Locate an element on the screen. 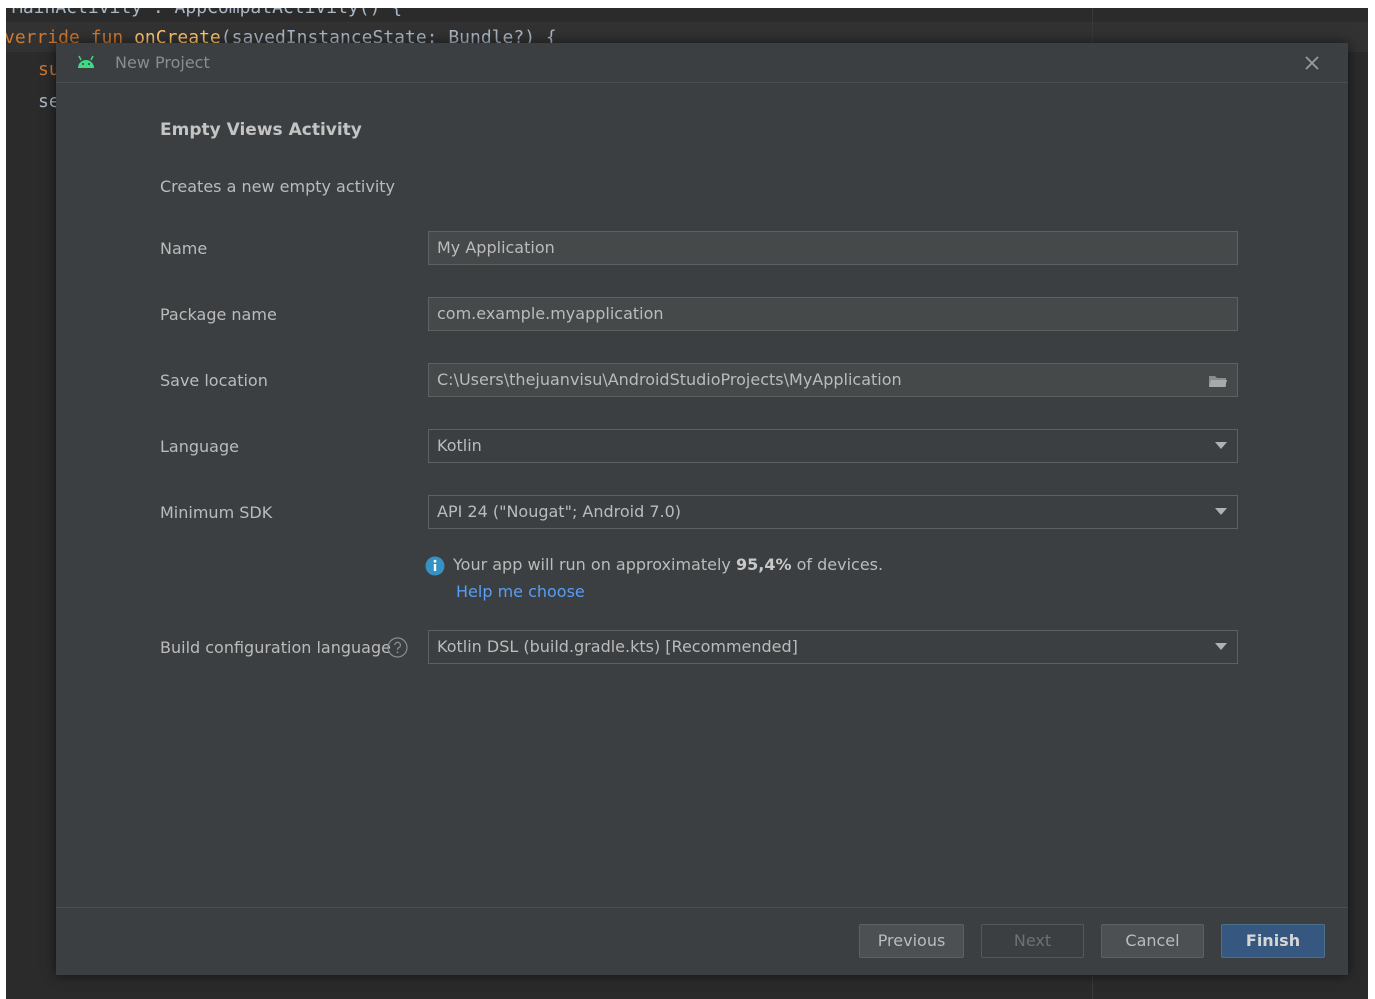 Image resolution: width=1375 pixels, height=999 pixels. dialog-titlebar: New Project is located at coordinates (702, 63).